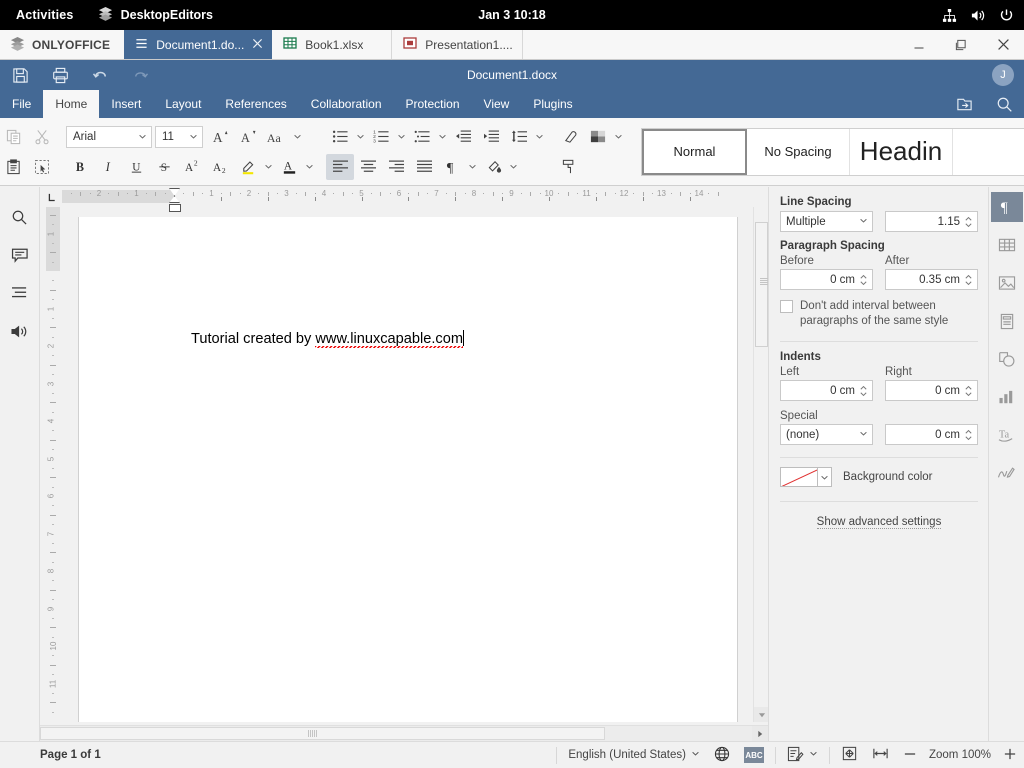  What do you see at coordinates (497, 104) in the screenshot?
I see `tab-view: View` at bounding box center [497, 104].